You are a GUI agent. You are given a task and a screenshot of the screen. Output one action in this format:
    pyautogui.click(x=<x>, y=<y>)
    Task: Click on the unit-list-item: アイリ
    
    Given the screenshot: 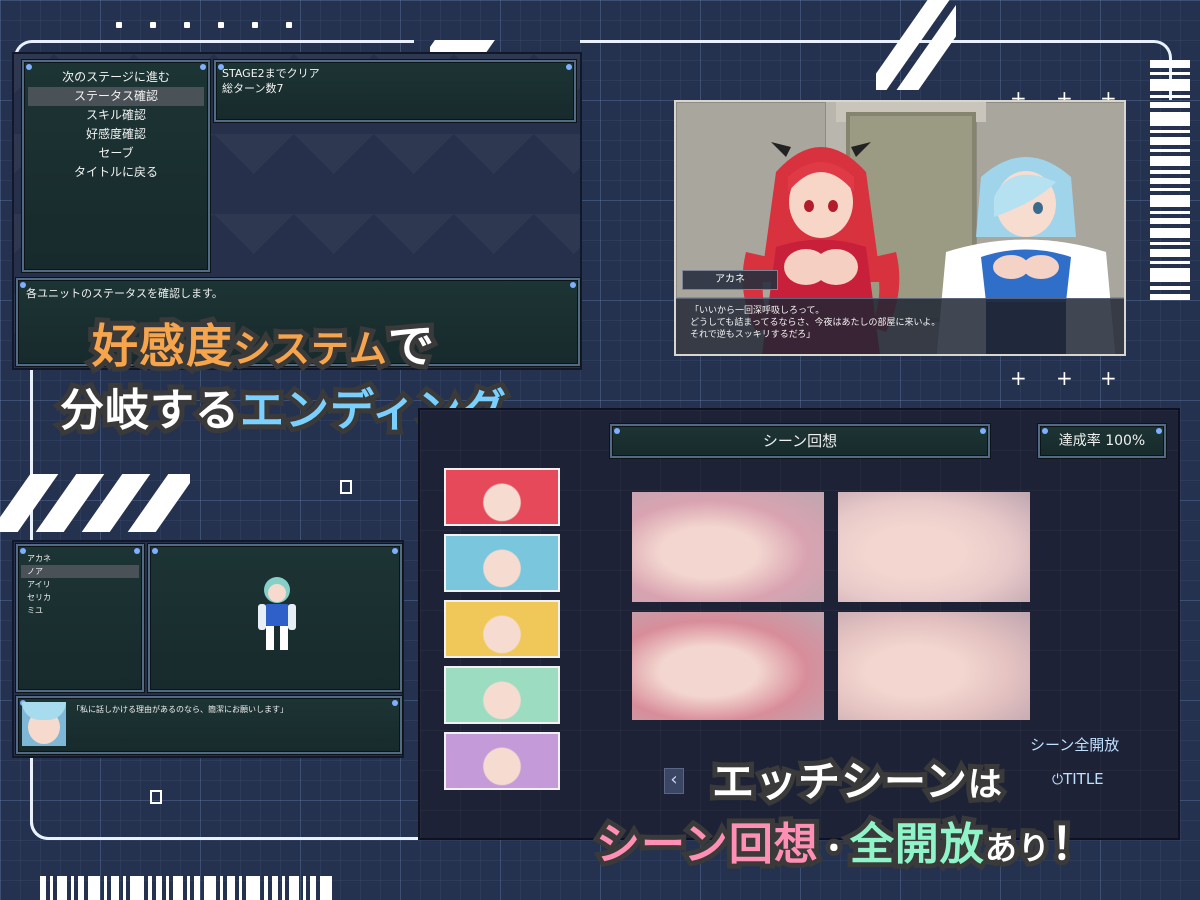 What is the action you would take?
    pyautogui.click(x=80, y=584)
    